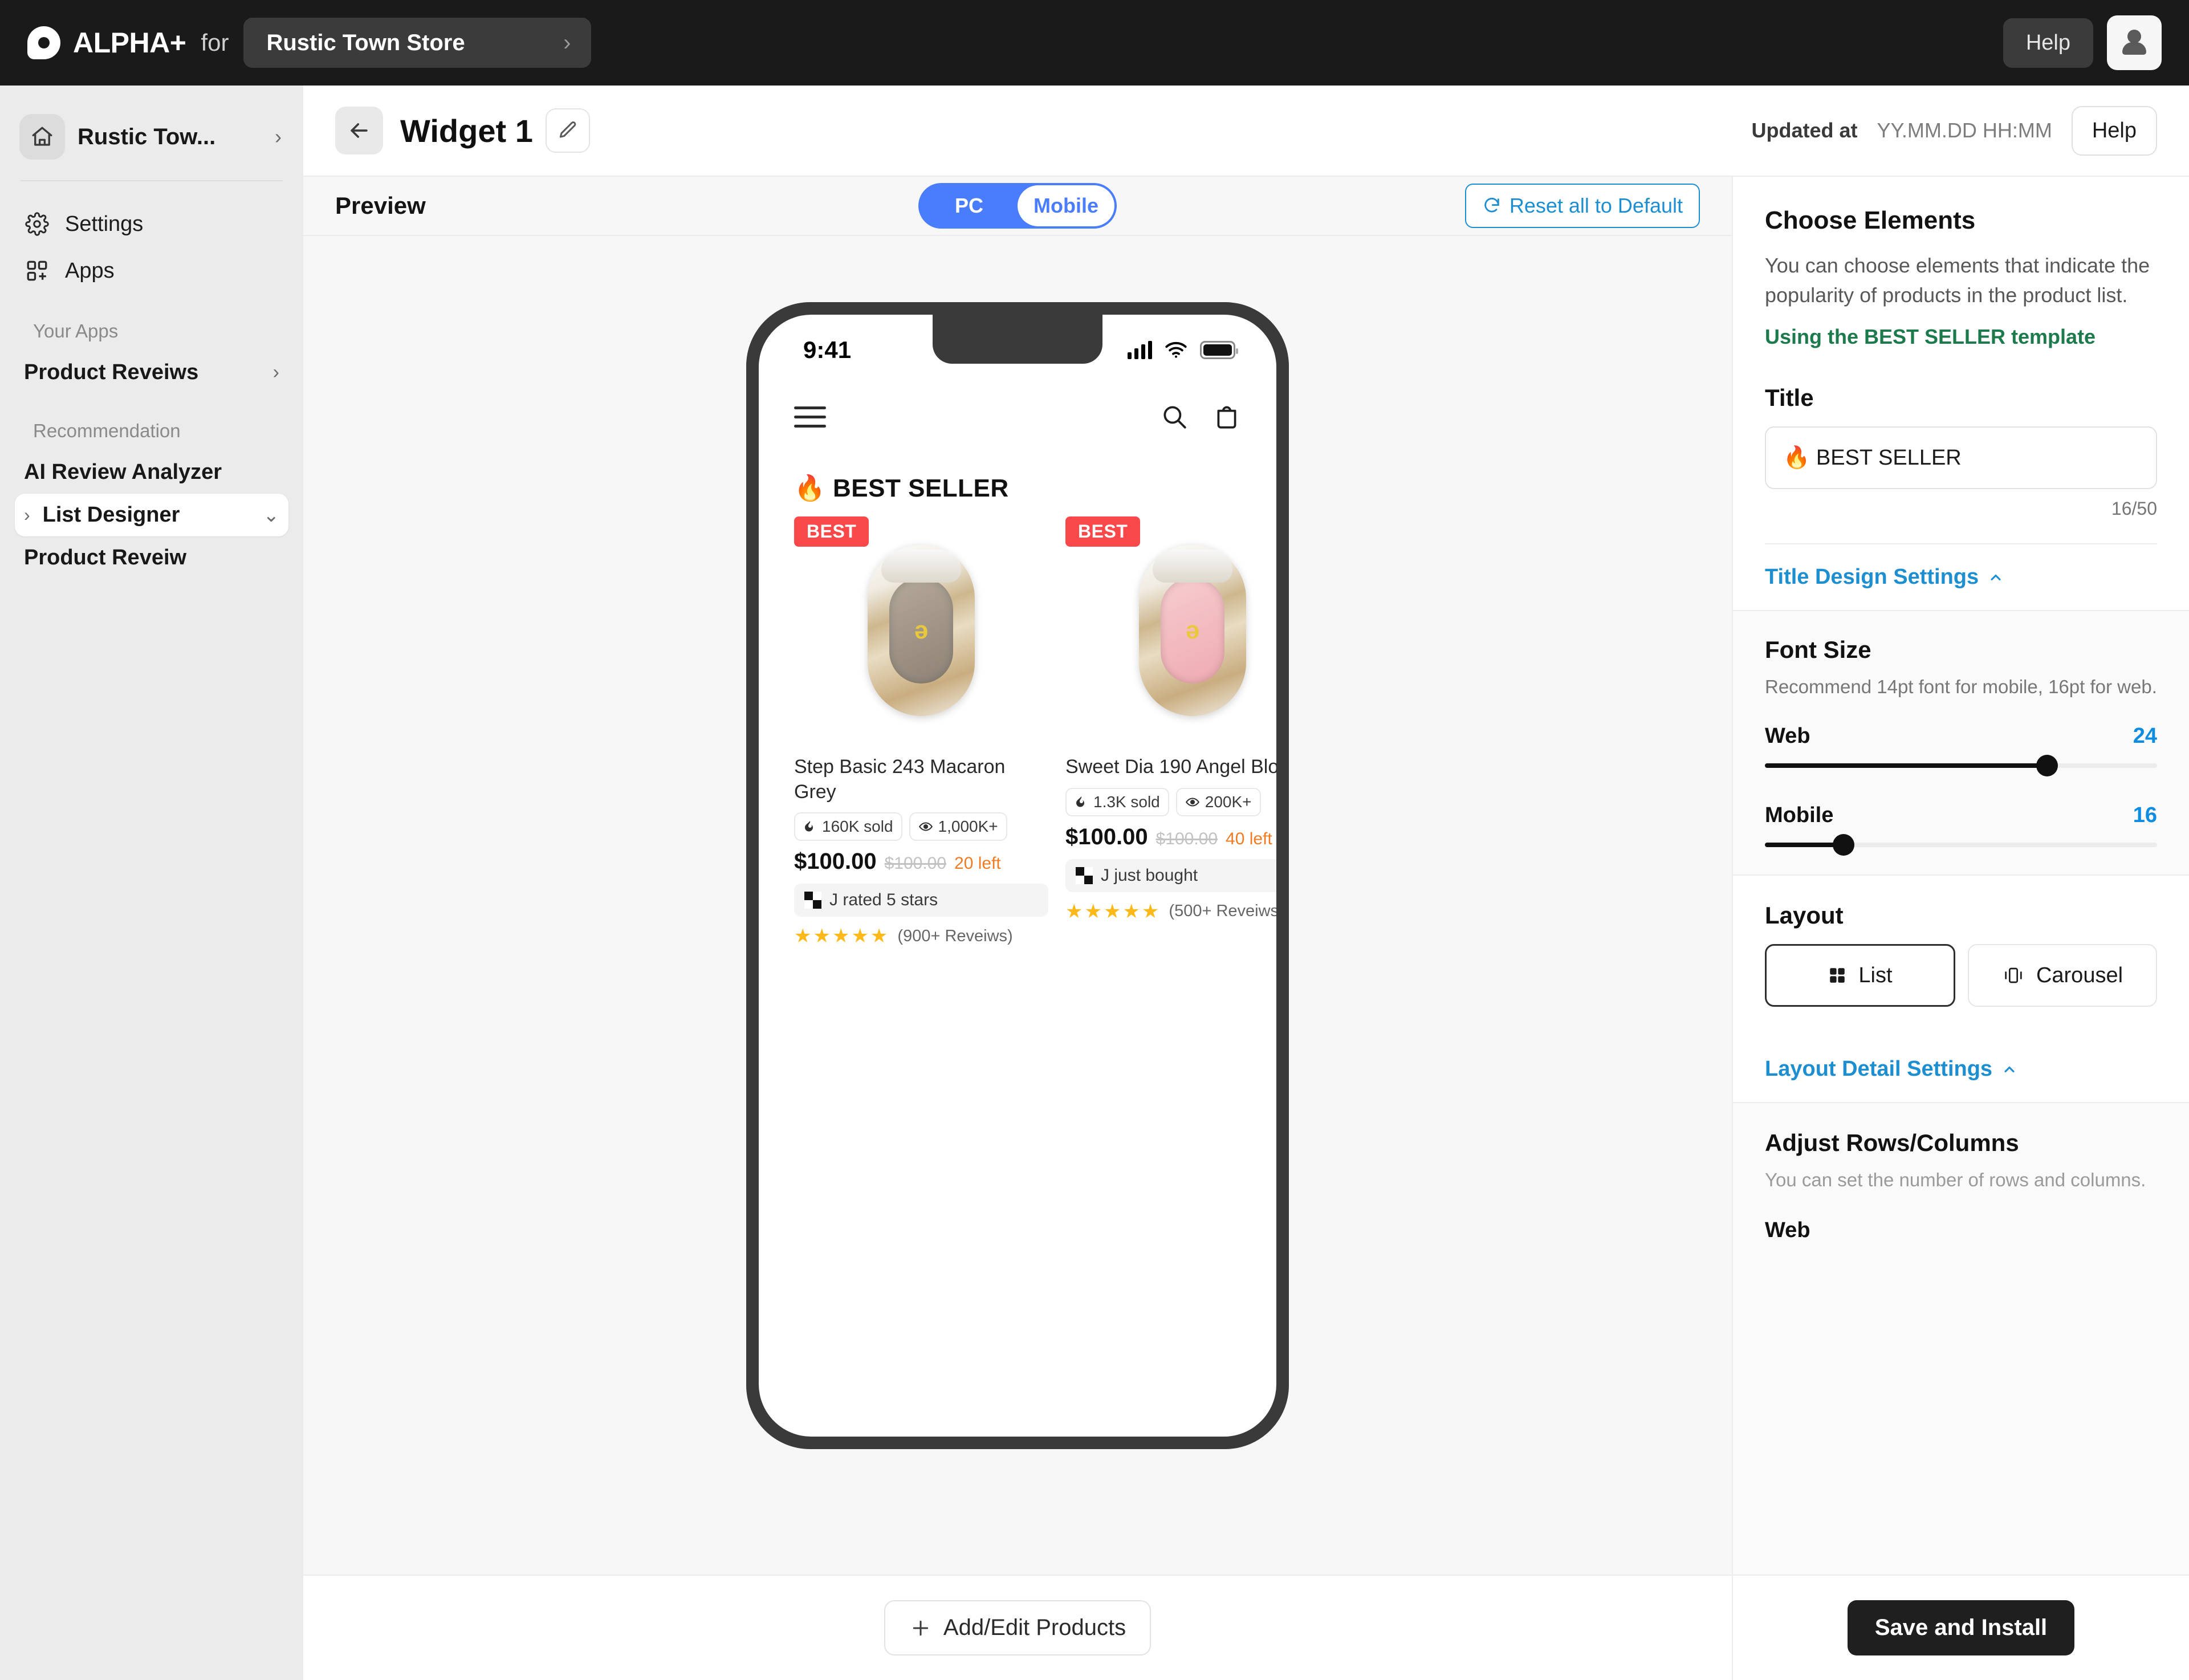 Image resolution: width=2189 pixels, height=1680 pixels. Describe the element at coordinates (977, 863) in the screenshot. I see `stock-left: 20 left` at that location.